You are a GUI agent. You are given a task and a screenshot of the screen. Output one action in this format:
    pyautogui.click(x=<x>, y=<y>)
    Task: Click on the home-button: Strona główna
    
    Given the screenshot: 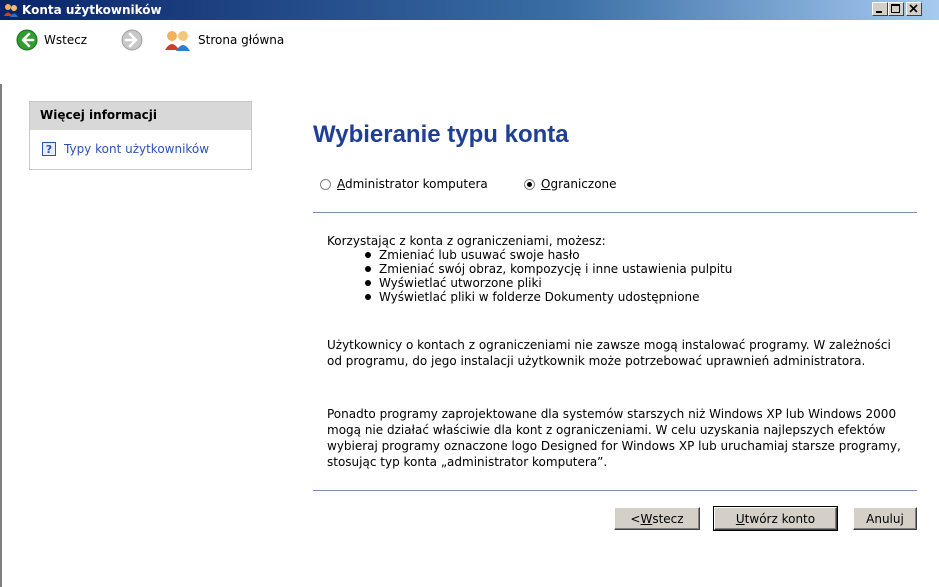 What is the action you would take?
    pyautogui.click(x=224, y=40)
    